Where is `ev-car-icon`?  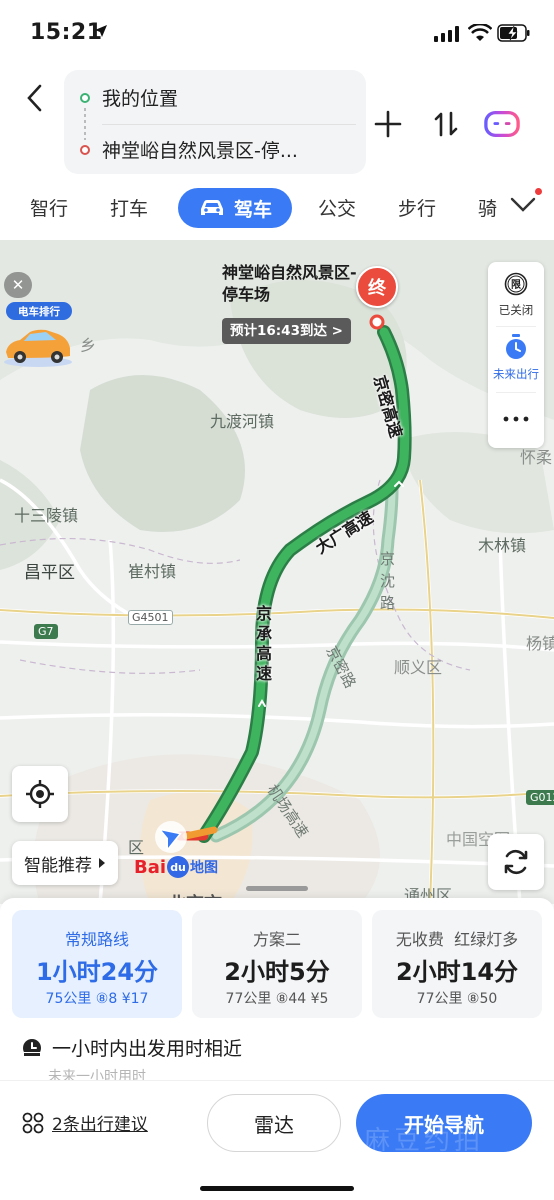
ev-car-icon is located at coordinates (38, 345).